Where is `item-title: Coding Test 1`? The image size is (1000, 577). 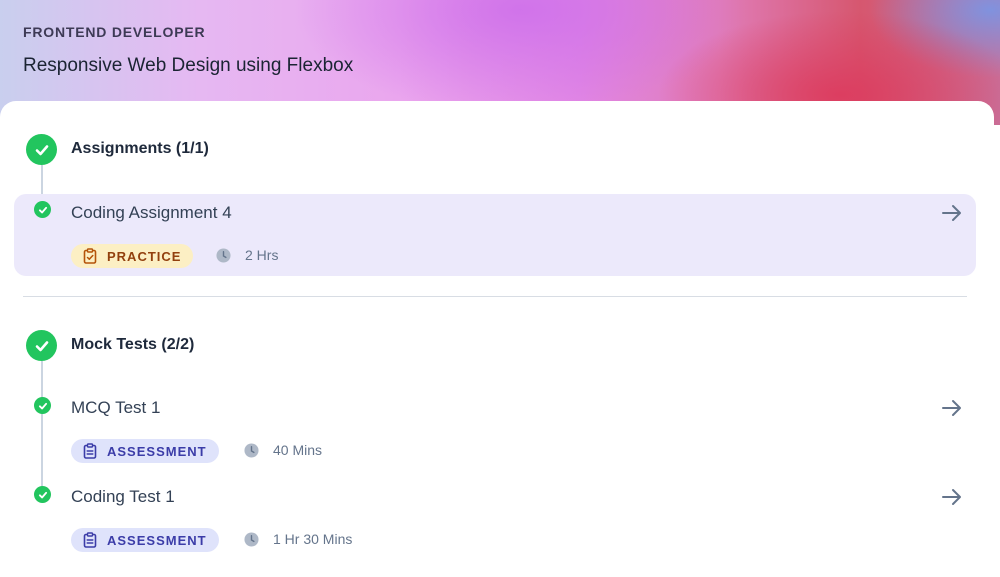 item-title: Coding Test 1 is located at coordinates (123, 497).